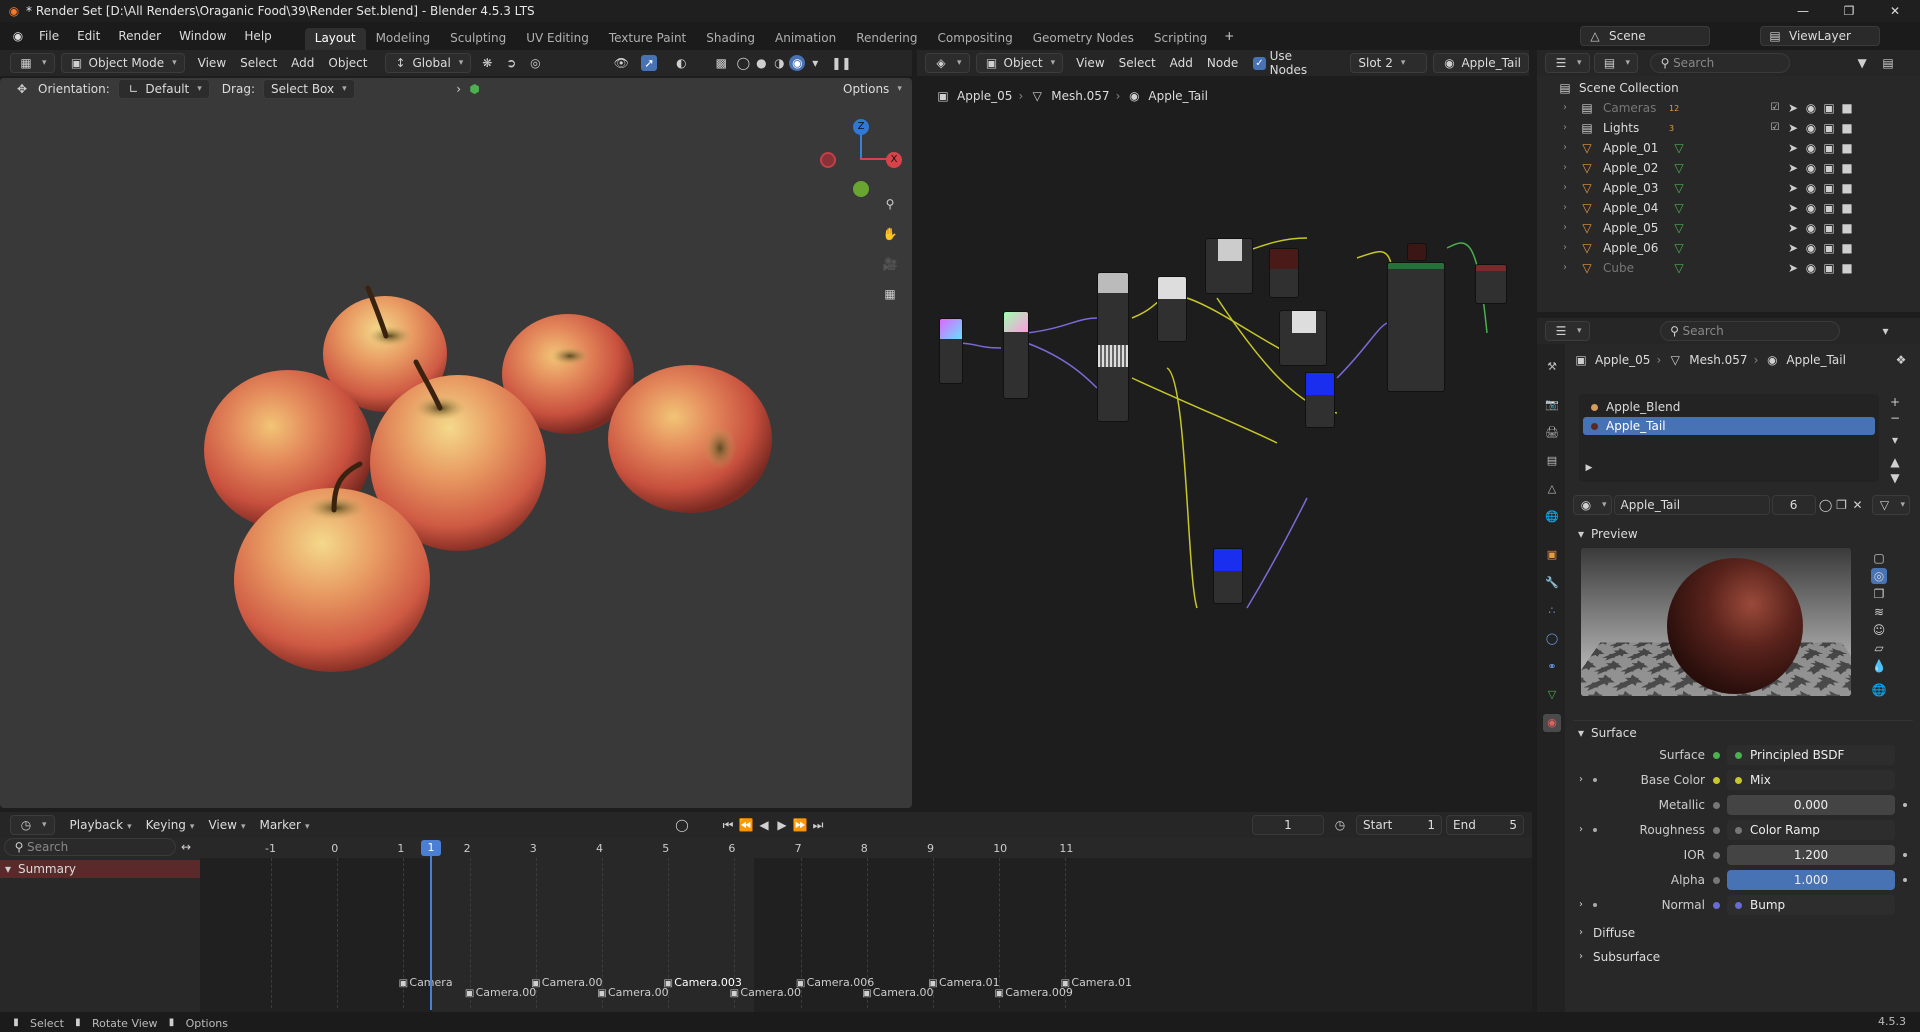 The width and height of the screenshot is (1920, 1032). What do you see at coordinates (974, 39) in the screenshot?
I see `tab-compositing: Compositing` at bounding box center [974, 39].